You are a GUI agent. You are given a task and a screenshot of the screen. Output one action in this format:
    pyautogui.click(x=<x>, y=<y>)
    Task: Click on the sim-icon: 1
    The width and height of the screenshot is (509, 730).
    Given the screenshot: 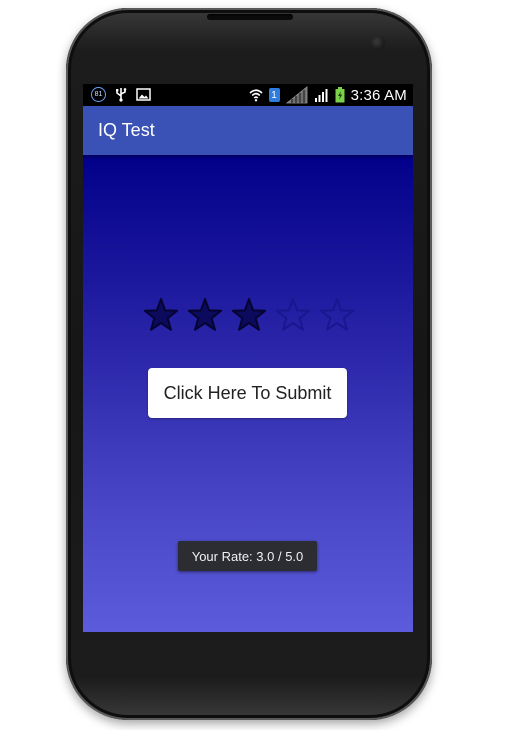 What is the action you would take?
    pyautogui.click(x=274, y=95)
    